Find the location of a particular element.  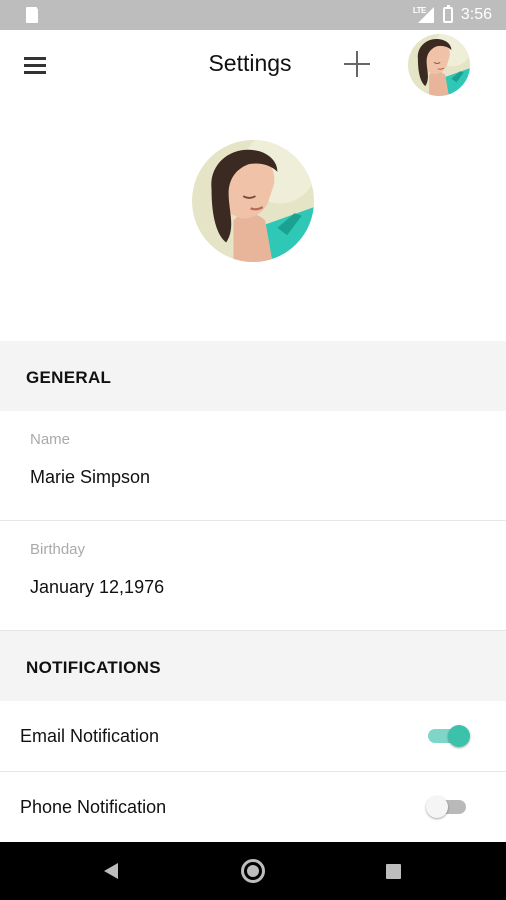

field-label: Name is located at coordinates (50, 439).